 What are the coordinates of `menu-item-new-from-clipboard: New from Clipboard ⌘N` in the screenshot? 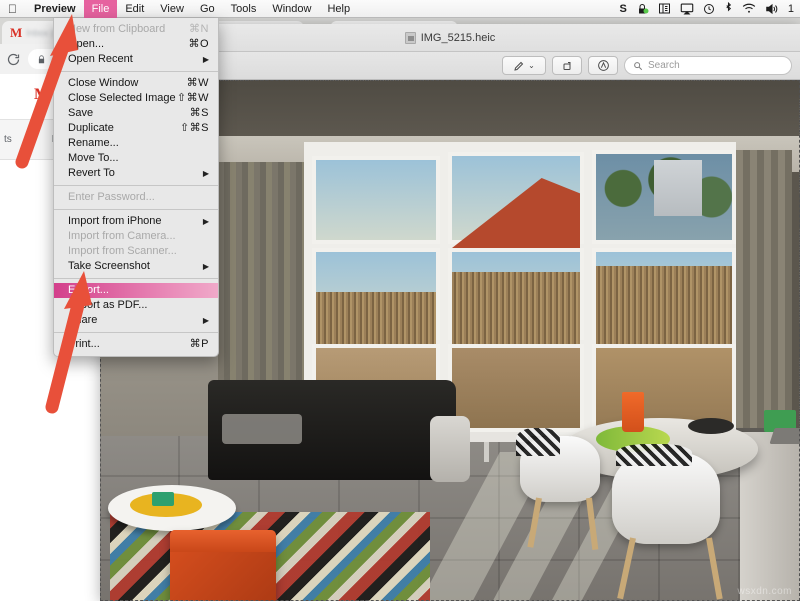 It's located at (136, 29).